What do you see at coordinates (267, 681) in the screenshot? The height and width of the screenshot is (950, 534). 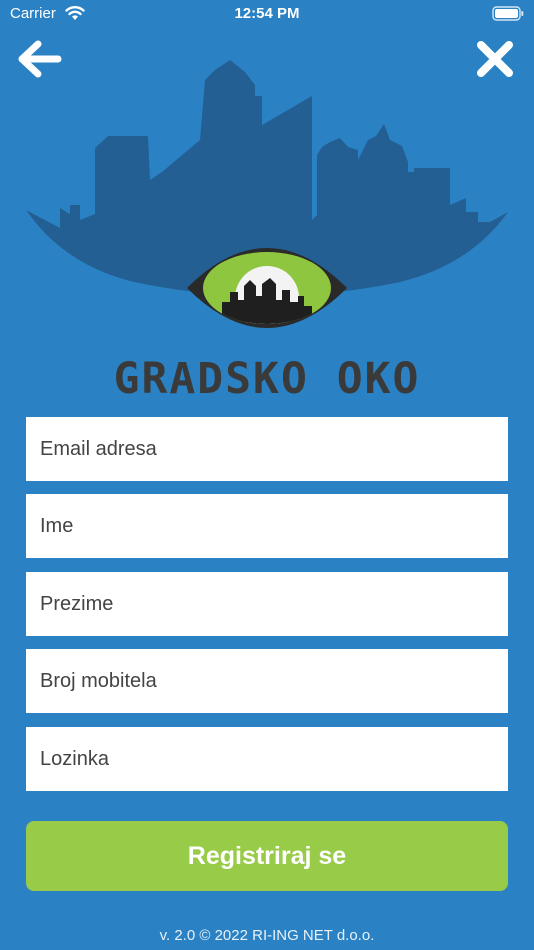 I see `phone-field` at bounding box center [267, 681].